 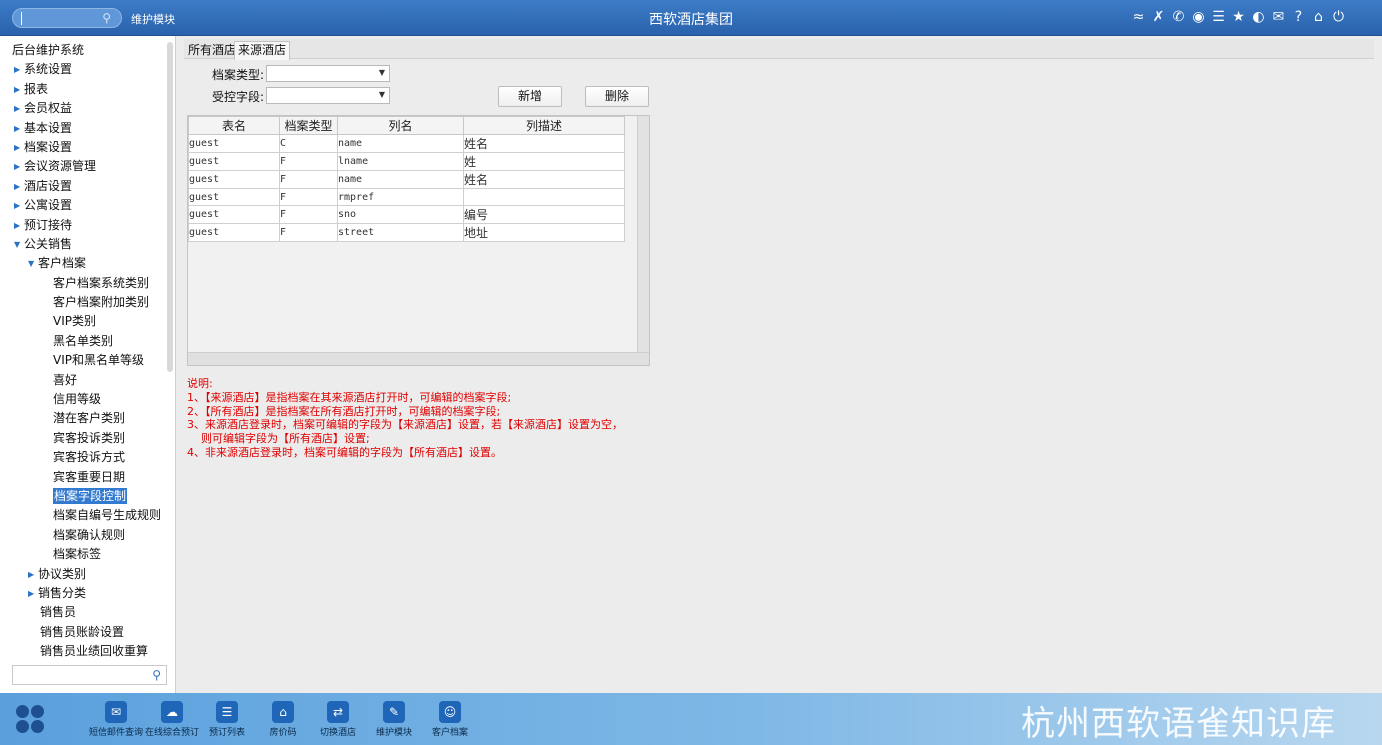 What do you see at coordinates (308, 143) in the screenshot?
I see `table-cell: C` at bounding box center [308, 143].